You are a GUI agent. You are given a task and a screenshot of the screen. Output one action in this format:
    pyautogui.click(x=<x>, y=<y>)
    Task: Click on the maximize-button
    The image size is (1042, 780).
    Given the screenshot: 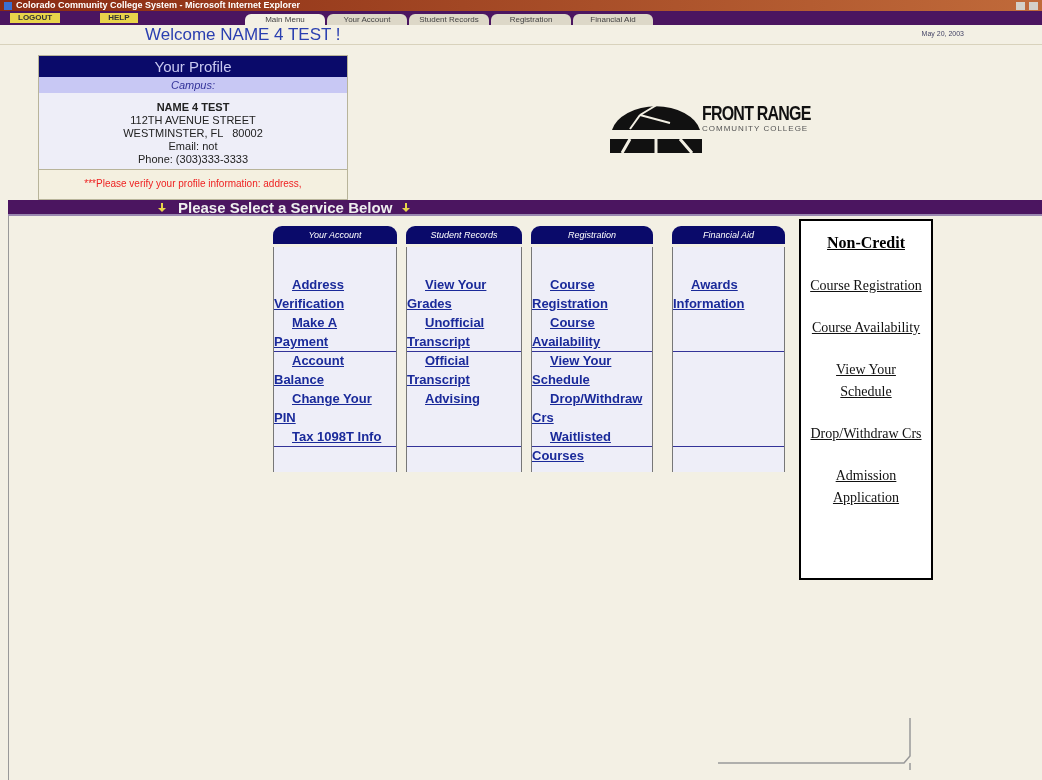 What is the action you would take?
    pyautogui.click(x=1033, y=5)
    